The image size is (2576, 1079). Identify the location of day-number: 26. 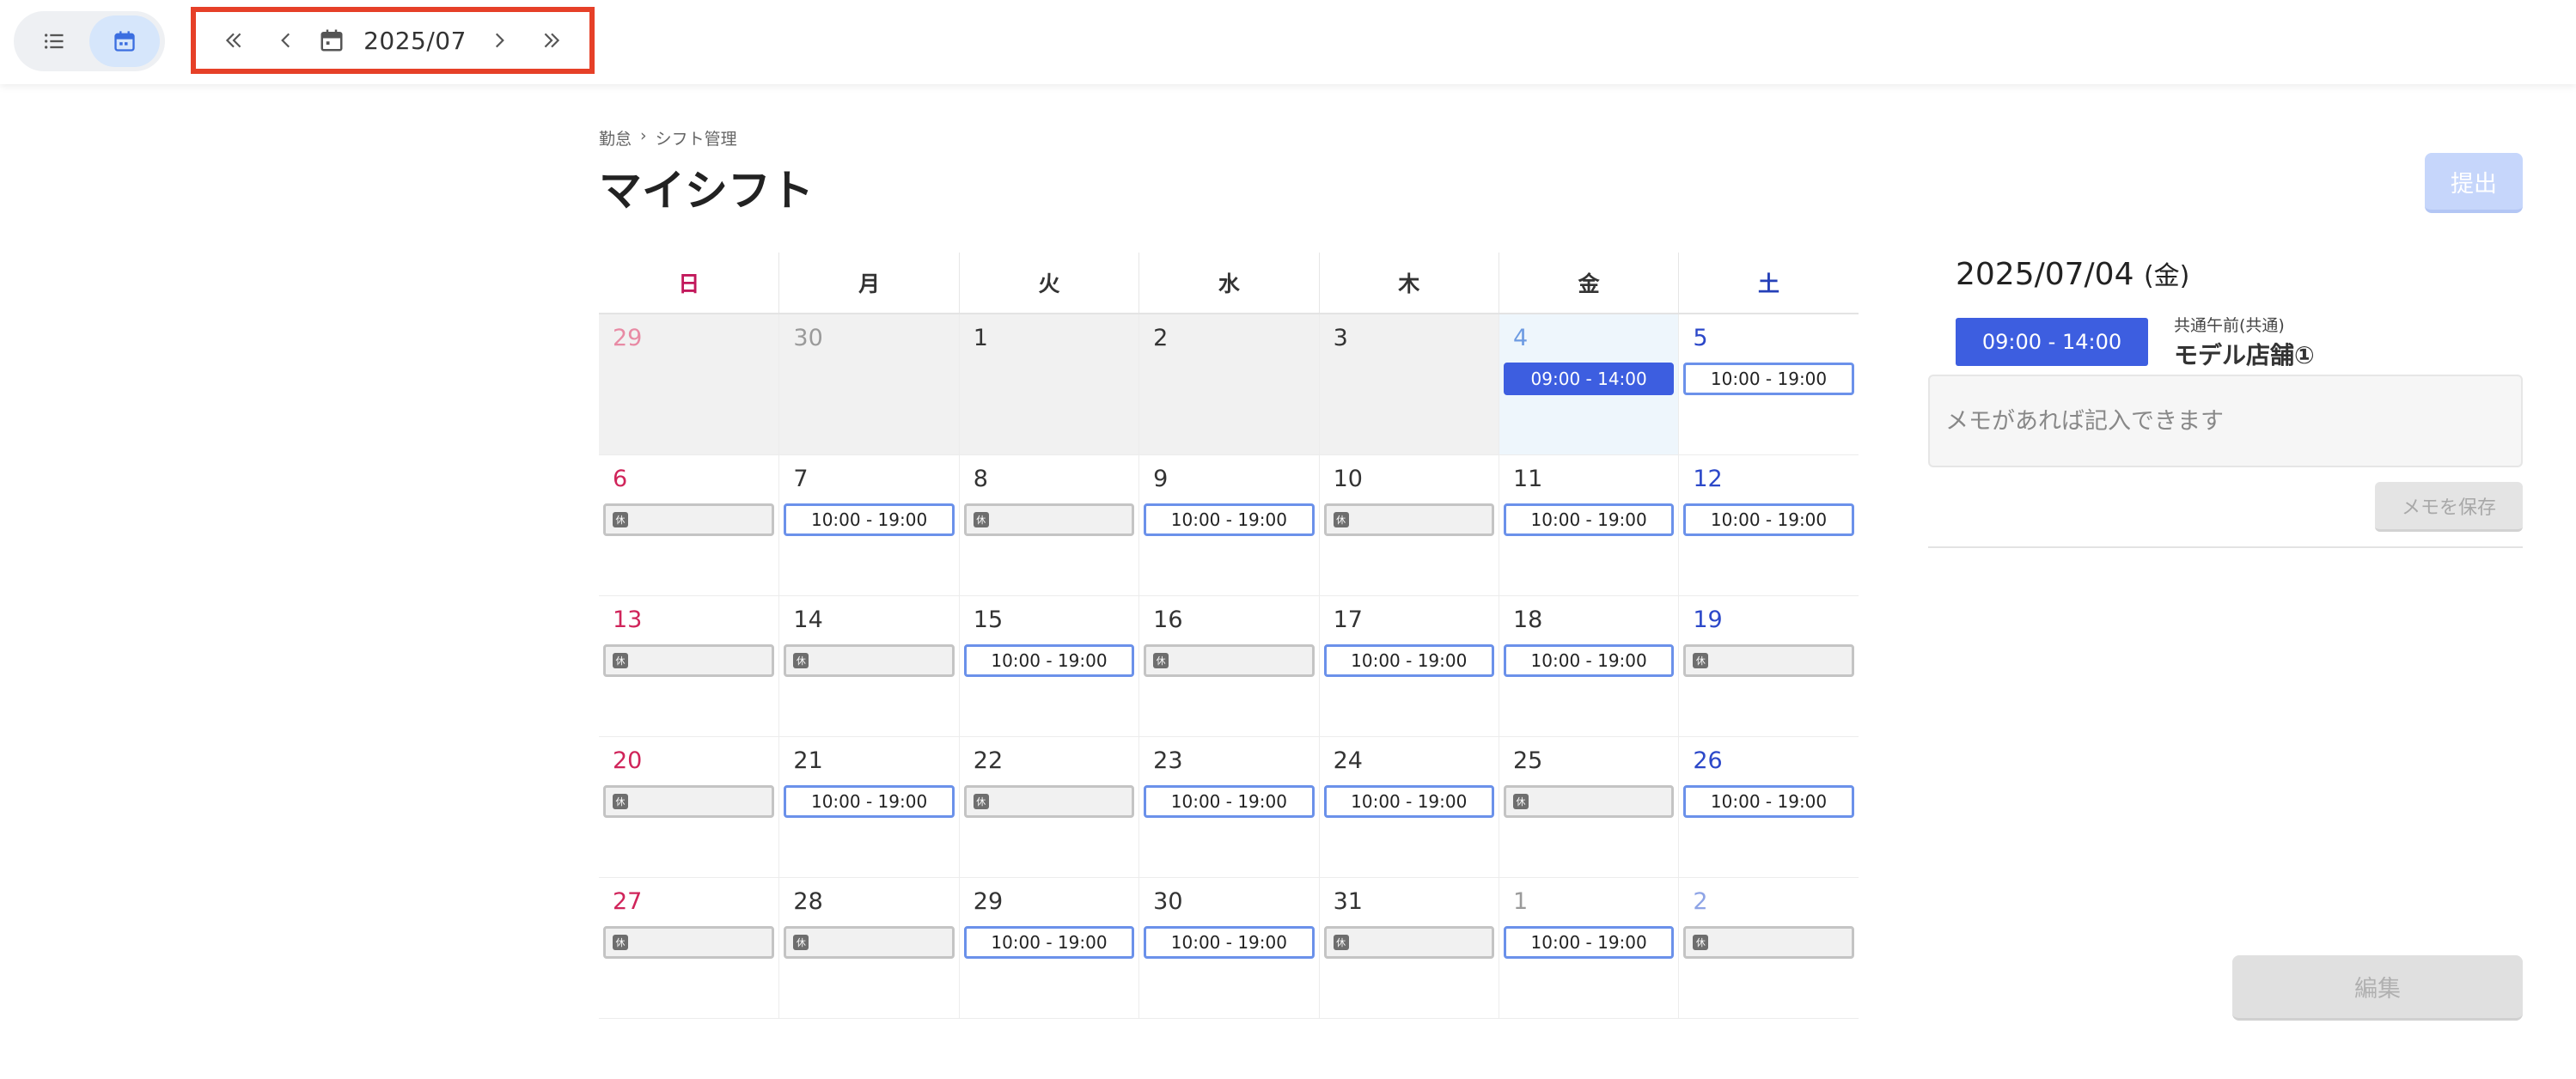
(1708, 760).